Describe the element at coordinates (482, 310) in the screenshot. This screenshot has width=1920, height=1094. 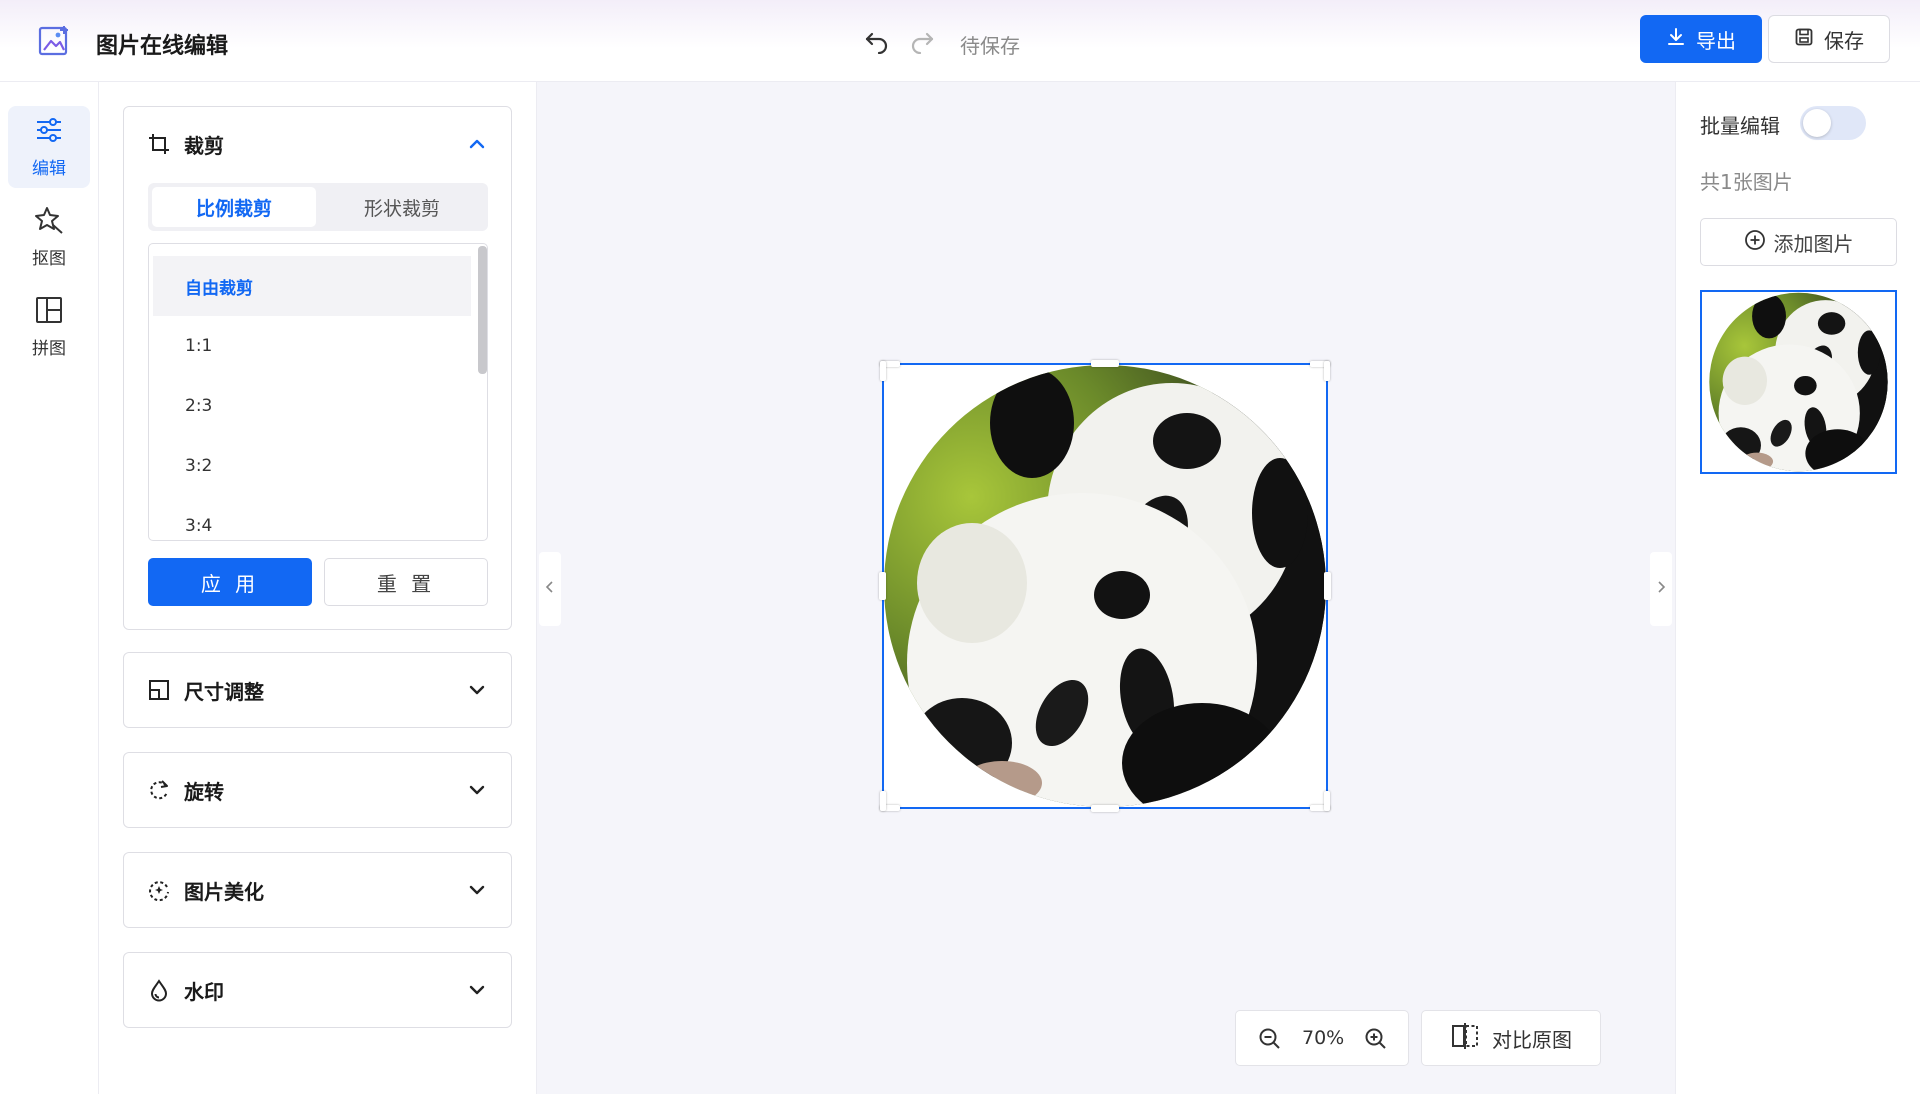
I see `ratio-list-scrollbar` at that location.